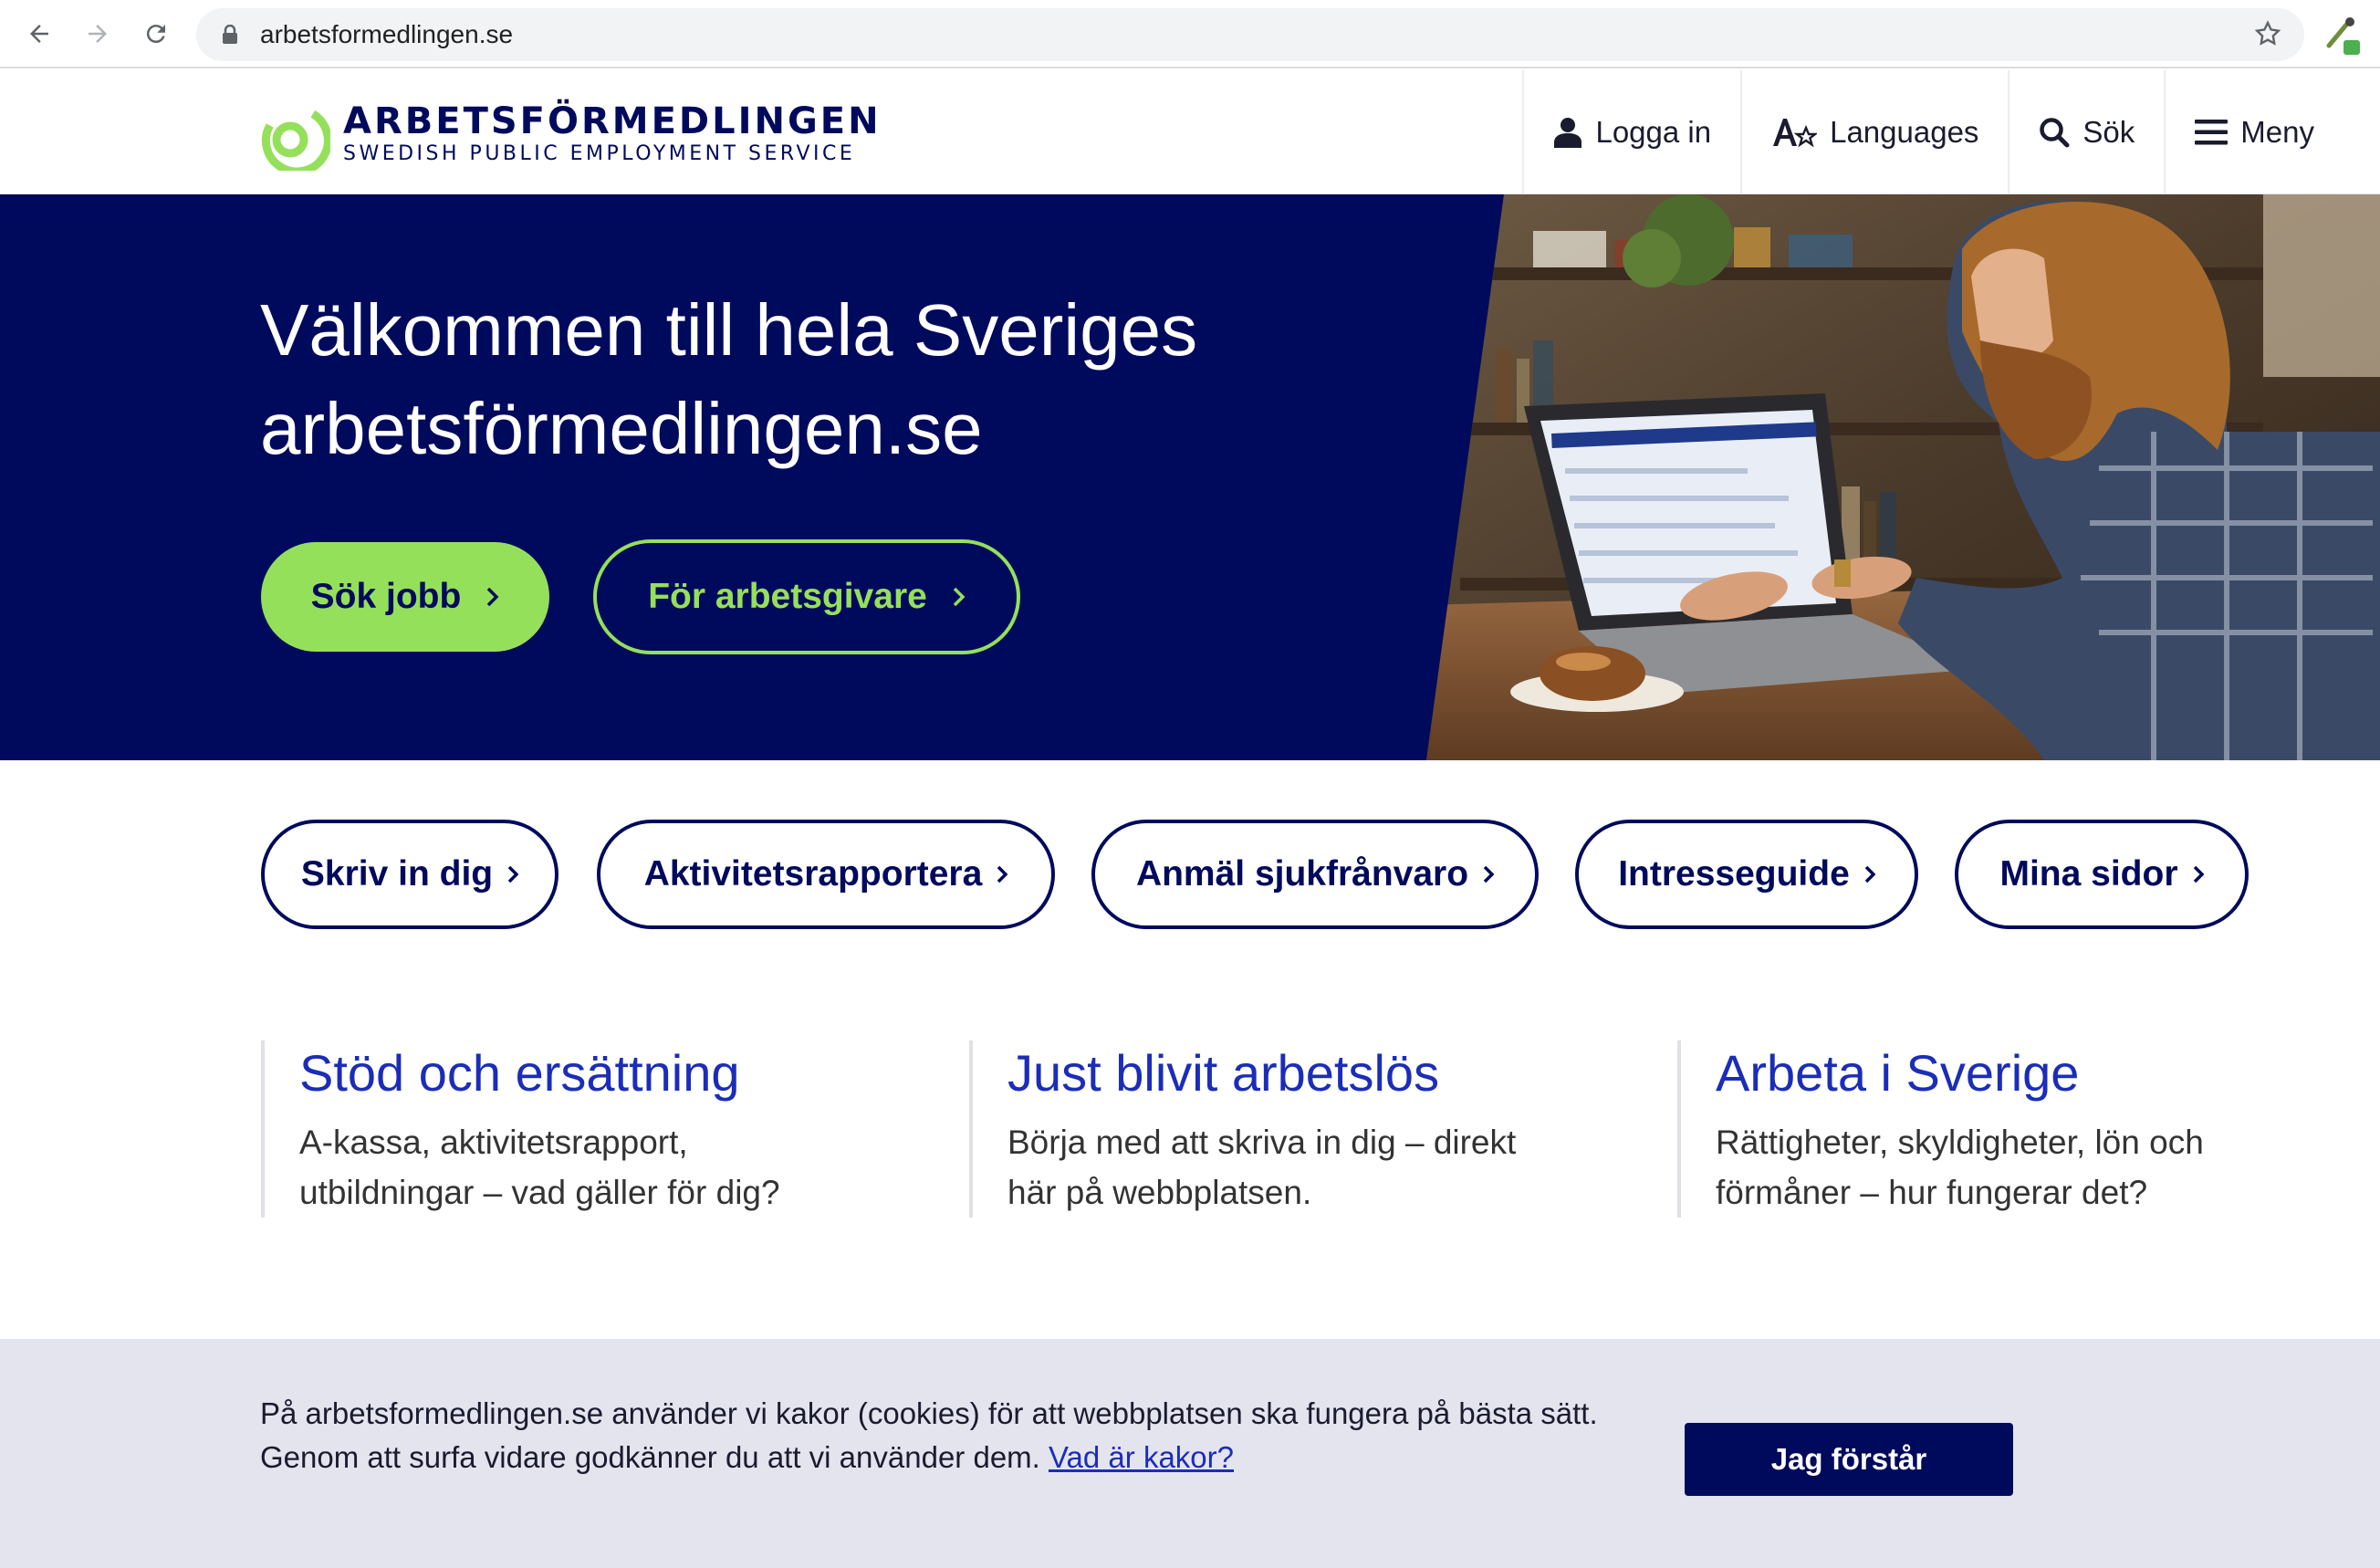 The width and height of the screenshot is (2380, 1568). What do you see at coordinates (1734, 874) in the screenshot?
I see `quick-link-label: Intresseguide` at bounding box center [1734, 874].